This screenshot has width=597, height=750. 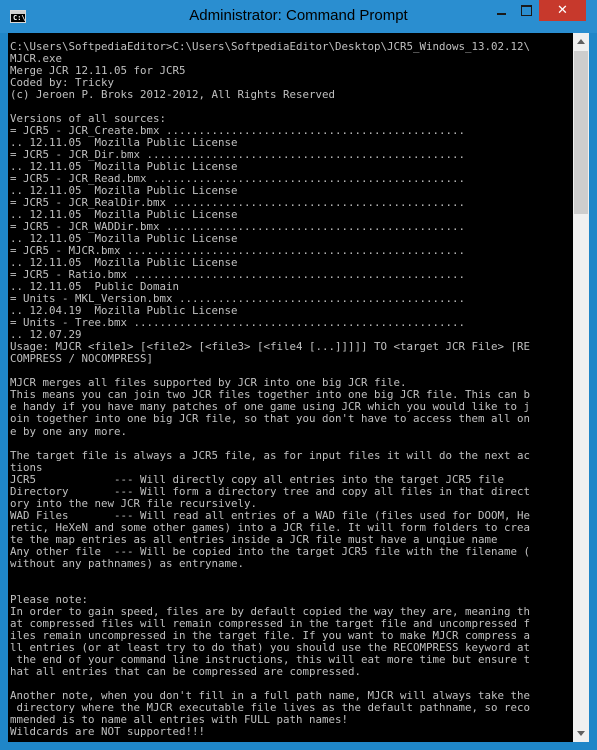 I want to click on vertical-scrollbar, so click(x=581, y=387).